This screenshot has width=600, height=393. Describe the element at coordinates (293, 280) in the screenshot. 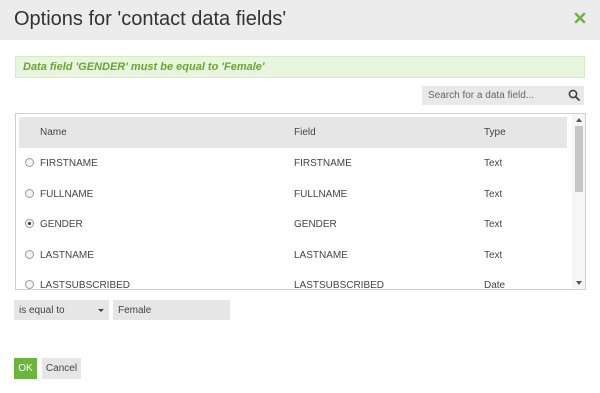

I see `table-row: LASTSUBSCRIBED LASTSUBSCRIBED Date` at that location.